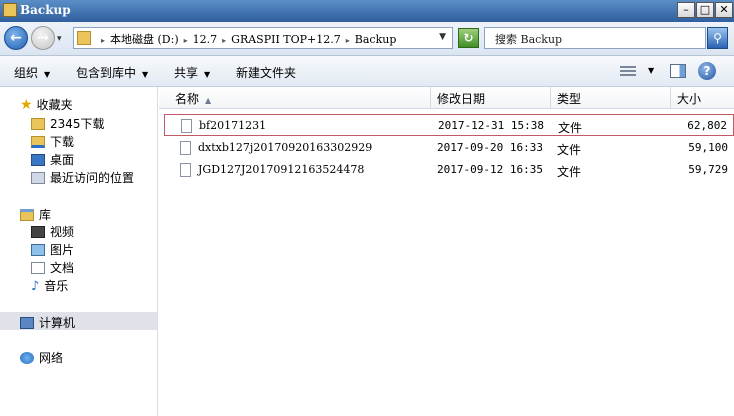 The width and height of the screenshot is (734, 416). What do you see at coordinates (27, 323) in the screenshot?
I see `computer-icon` at bounding box center [27, 323].